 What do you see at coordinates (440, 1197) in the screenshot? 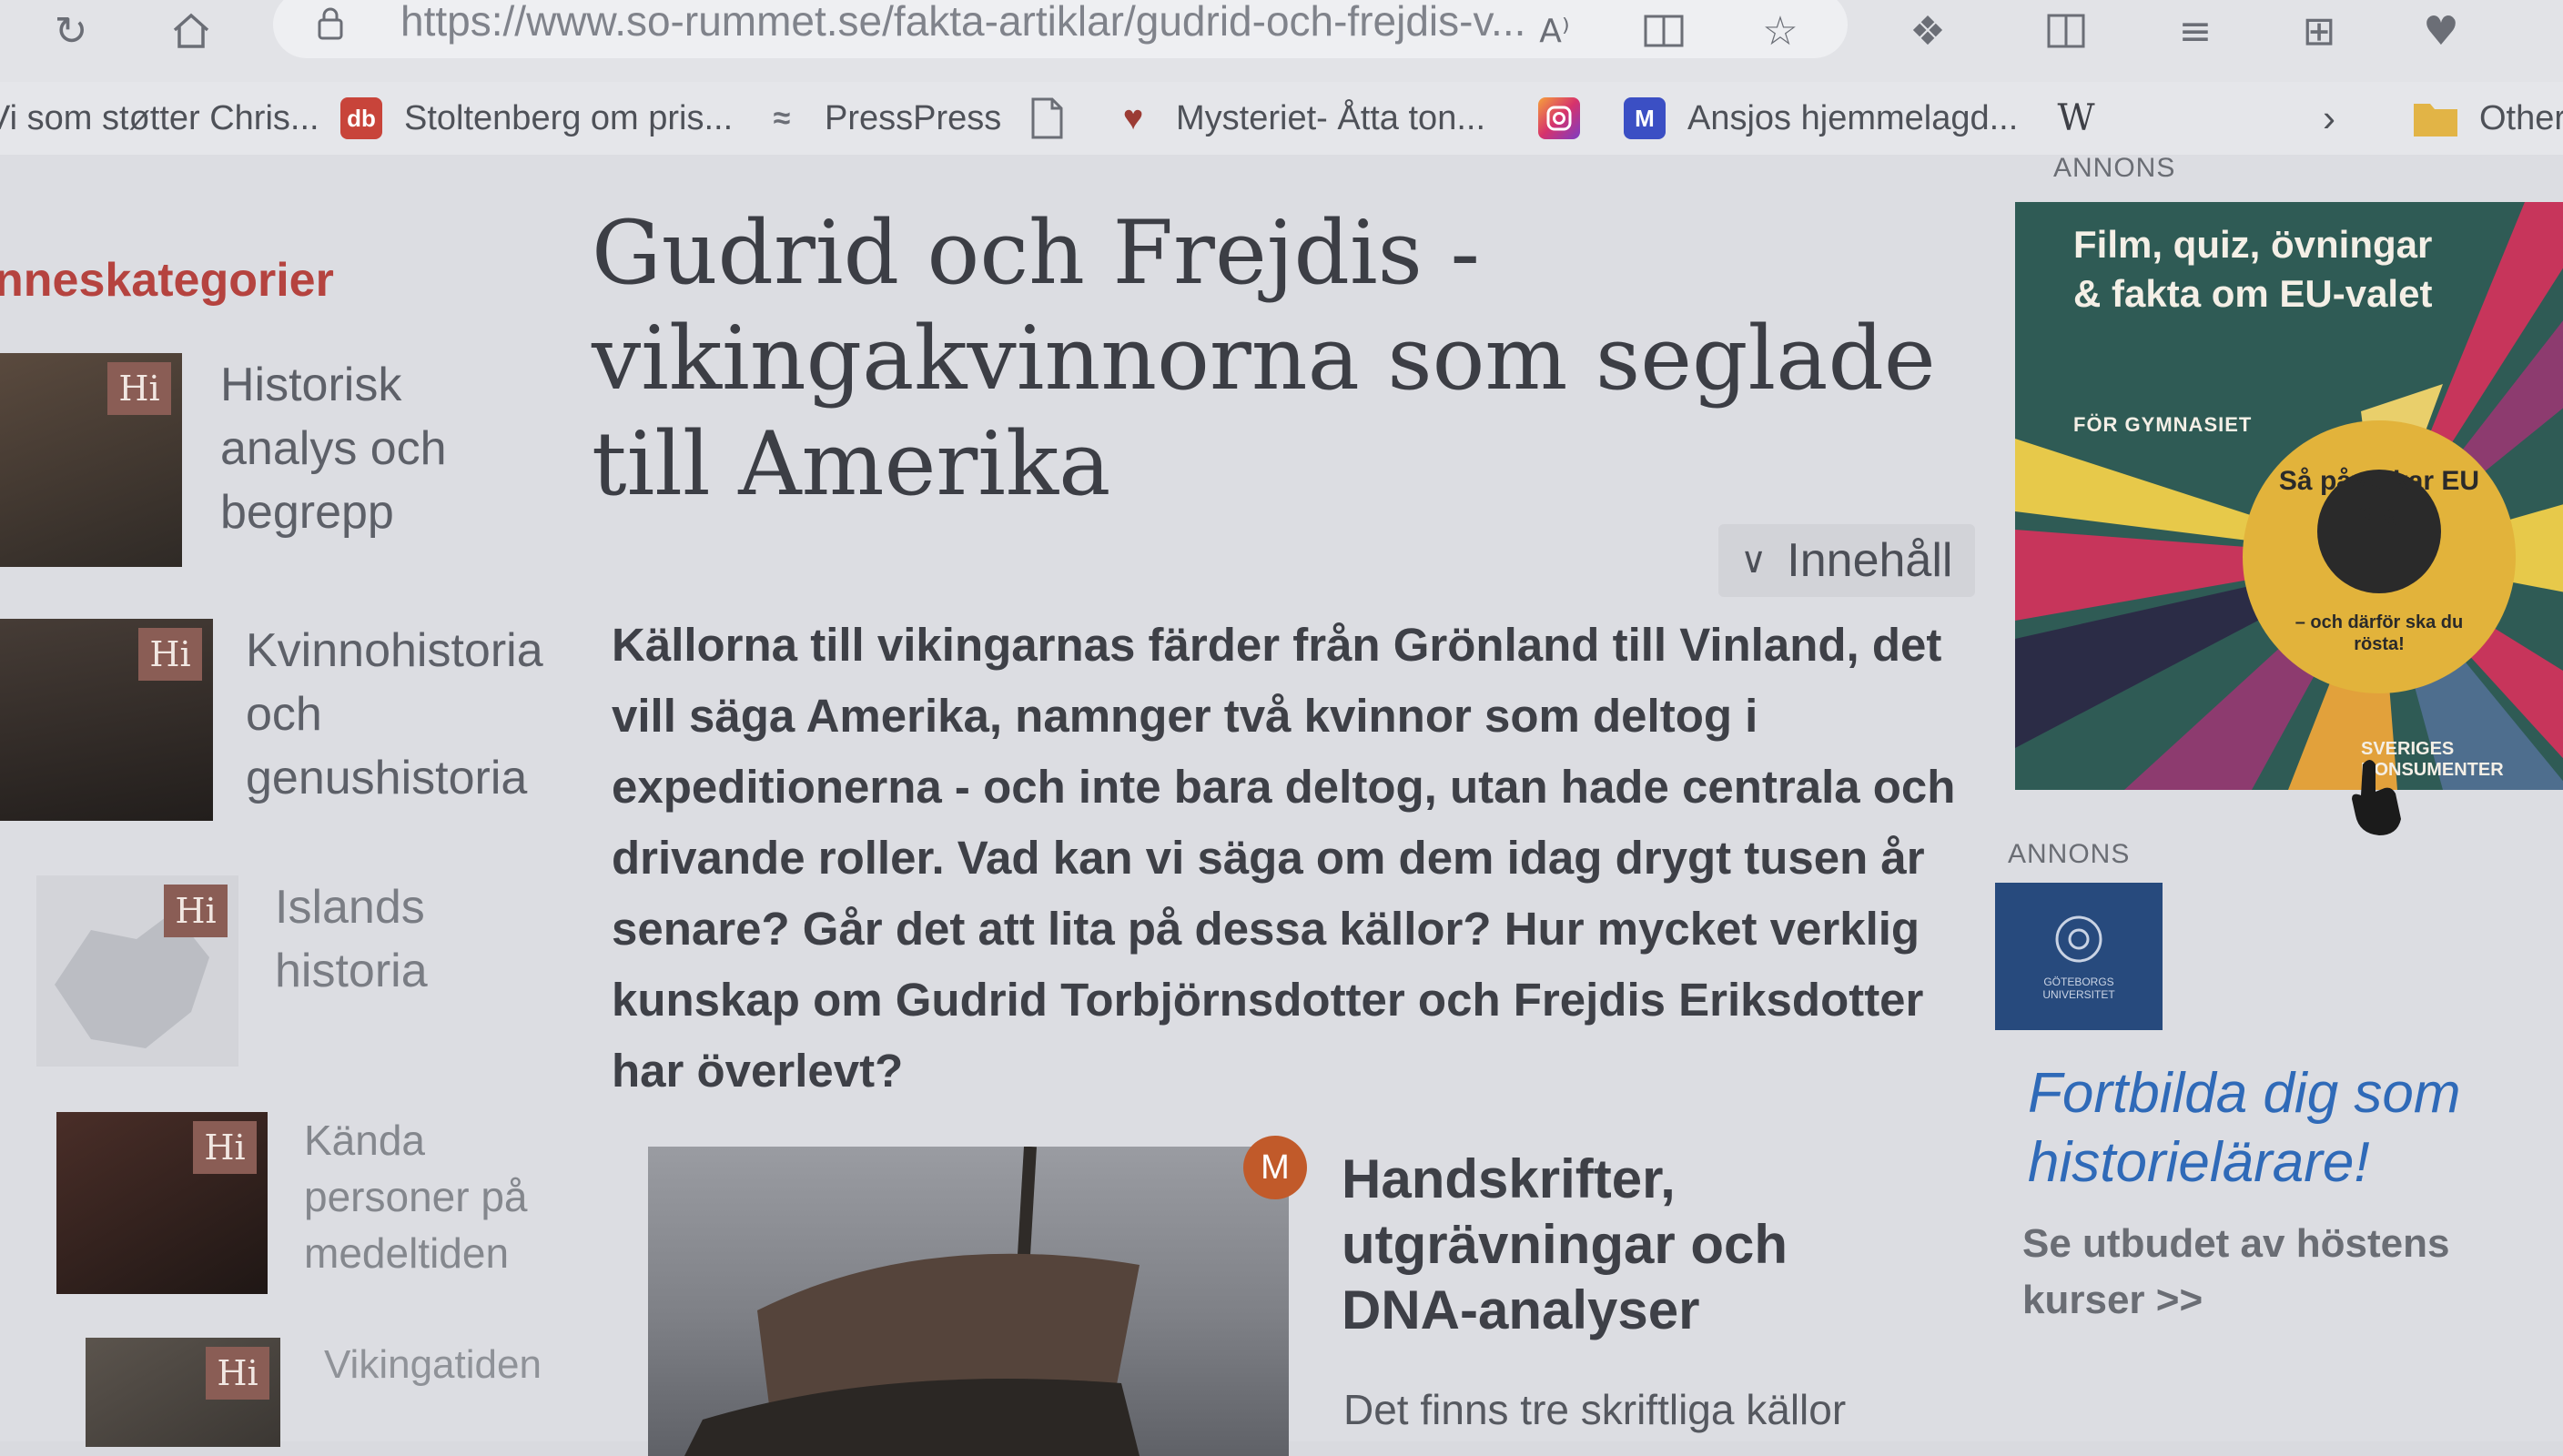
I see `category-label: Kända personer på medeltiden` at bounding box center [440, 1197].